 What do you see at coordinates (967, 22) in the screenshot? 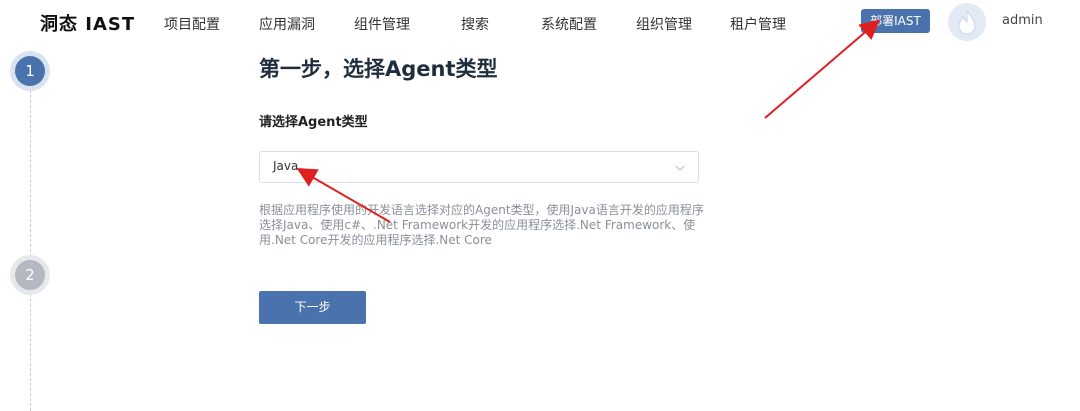
I see `flame-avatar-icon` at bounding box center [967, 22].